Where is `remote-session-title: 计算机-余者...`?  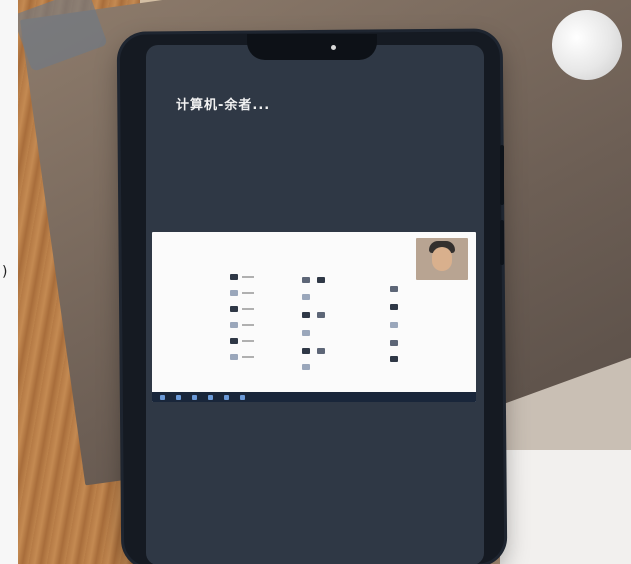 remote-session-title: 计算机-余者... is located at coordinates (223, 105).